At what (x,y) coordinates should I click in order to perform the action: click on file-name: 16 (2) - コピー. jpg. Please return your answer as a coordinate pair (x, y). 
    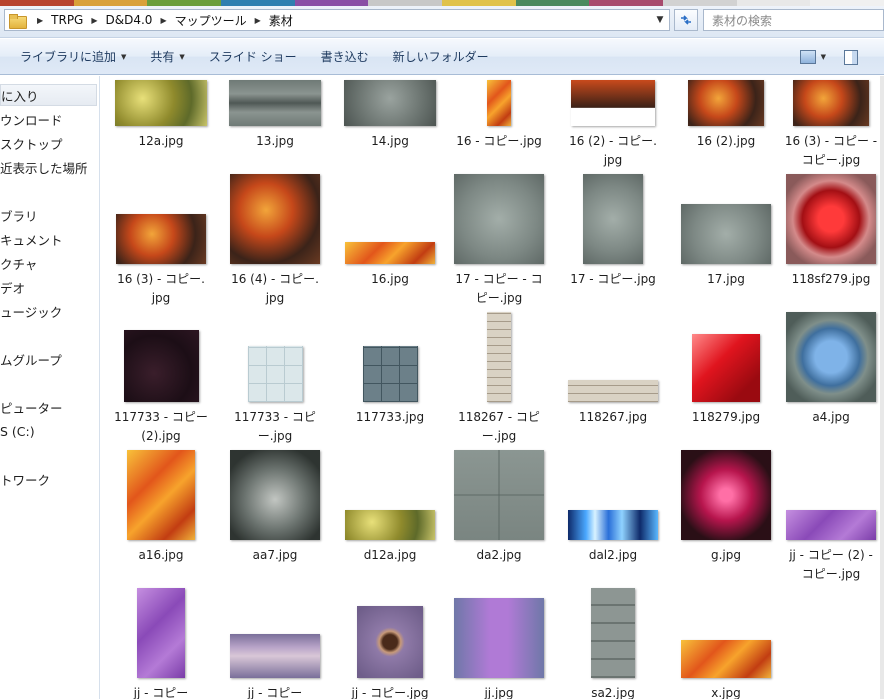
    Looking at the image, I should click on (613, 151).